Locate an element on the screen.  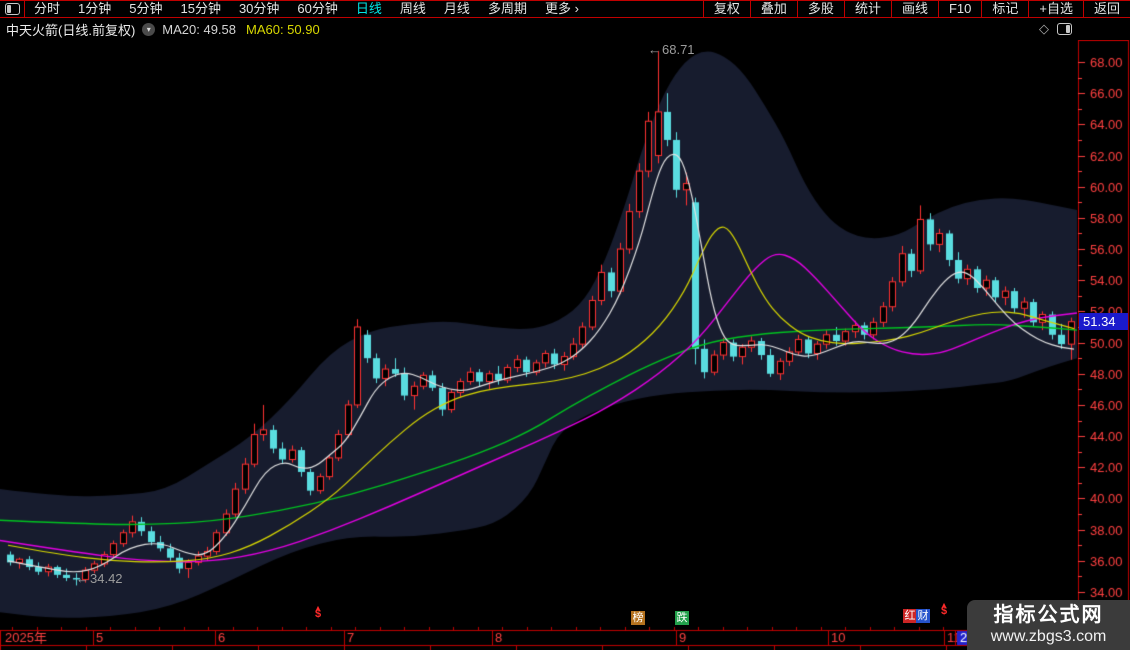
adjust-price-button: 复权 is located at coordinates (726, 9).